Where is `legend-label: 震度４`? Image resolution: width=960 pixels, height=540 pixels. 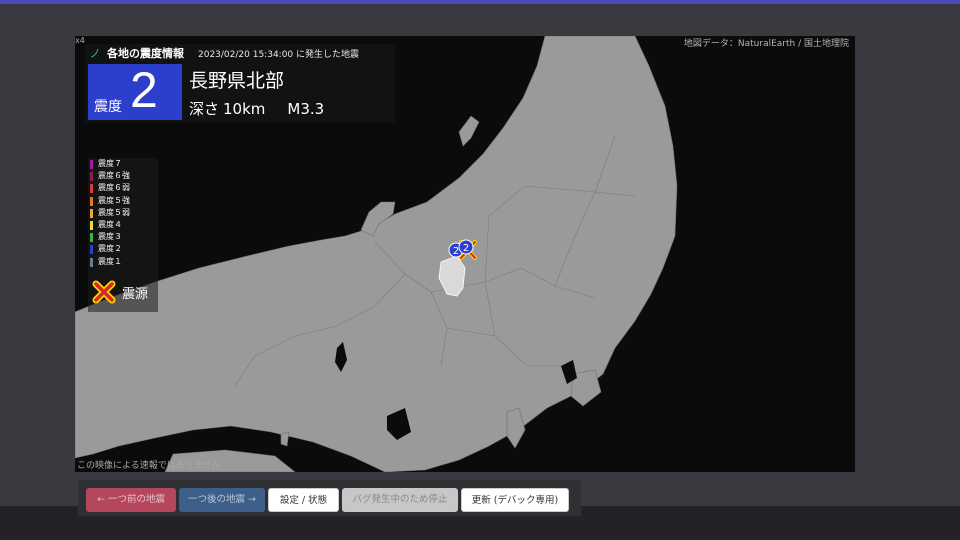 legend-label: 震度４ is located at coordinates (110, 224).